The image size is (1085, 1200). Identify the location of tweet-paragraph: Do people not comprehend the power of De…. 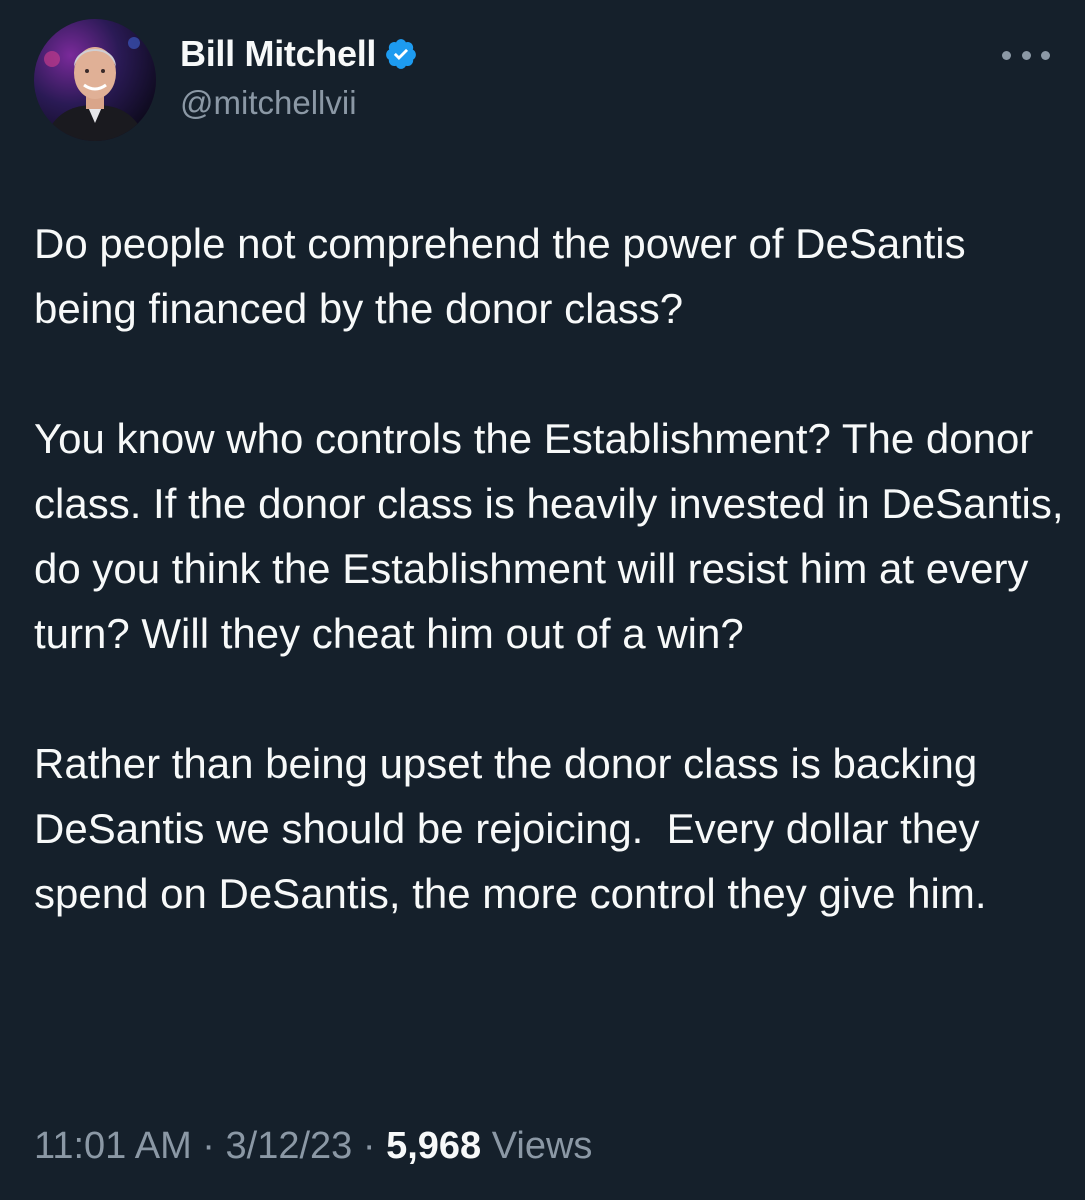
(506, 276).